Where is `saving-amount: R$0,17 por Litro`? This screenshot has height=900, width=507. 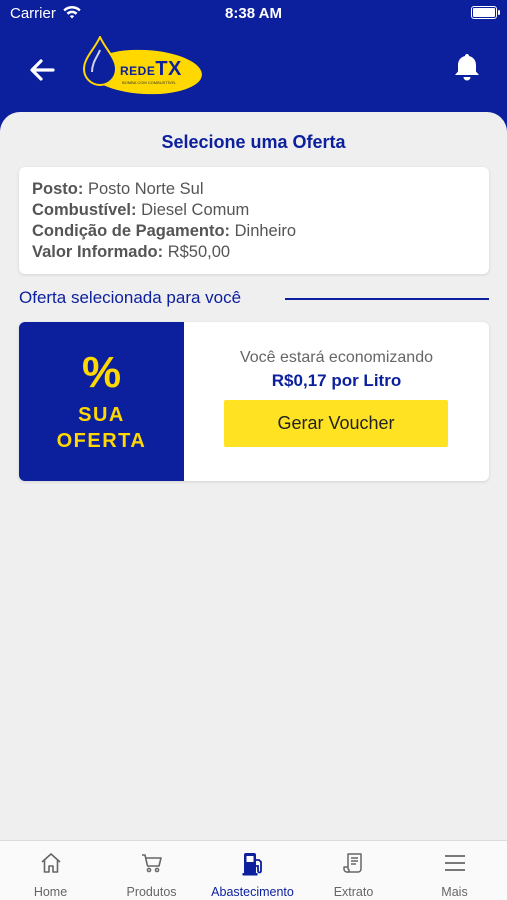 saving-amount: R$0,17 por Litro is located at coordinates (336, 380).